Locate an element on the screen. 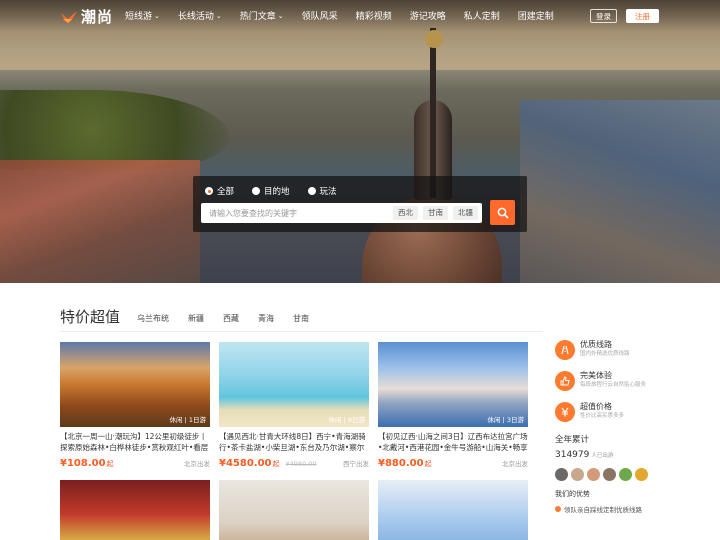 This screenshot has width=720, height=540. tab-gannan: 甘南 is located at coordinates (301, 318).